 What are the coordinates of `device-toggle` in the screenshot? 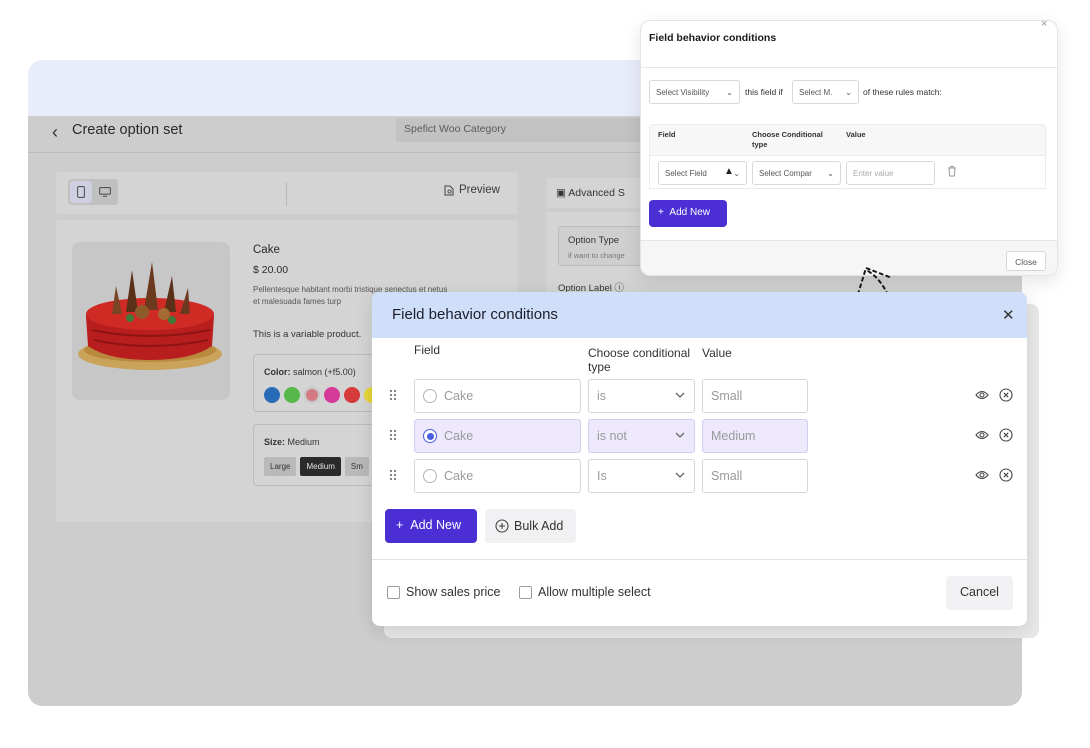 It's located at (93, 192).